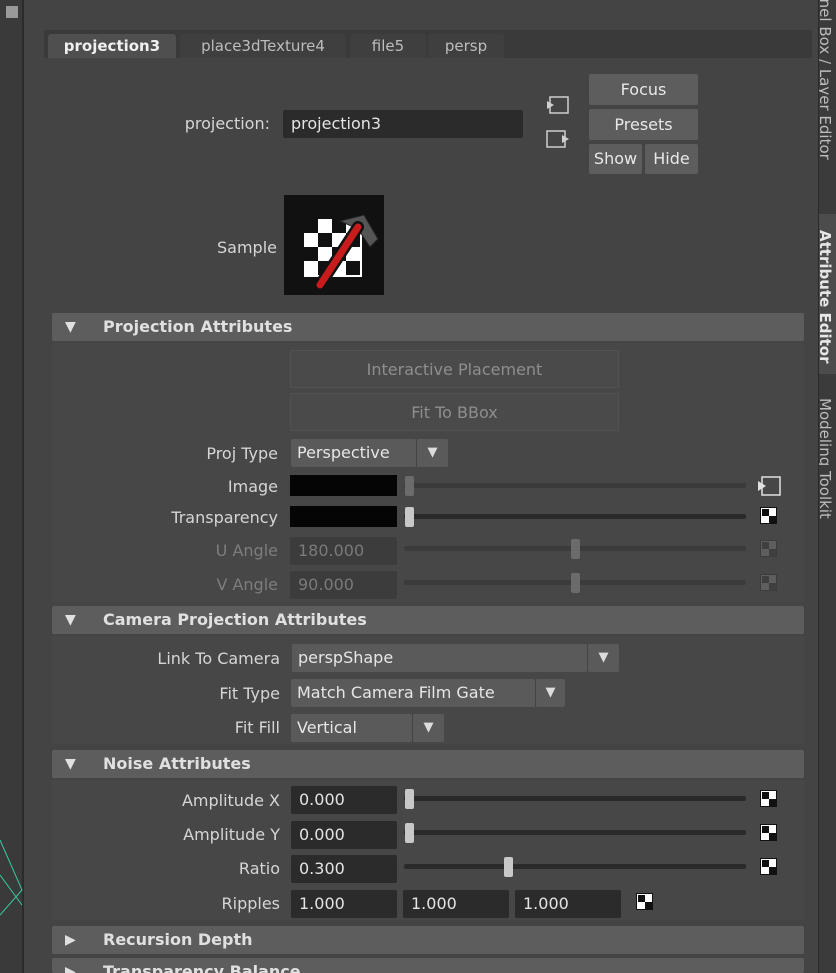 This screenshot has width=836, height=973. I want to click on side-tab-label: Modeling Toolkit, so click(826, 458).